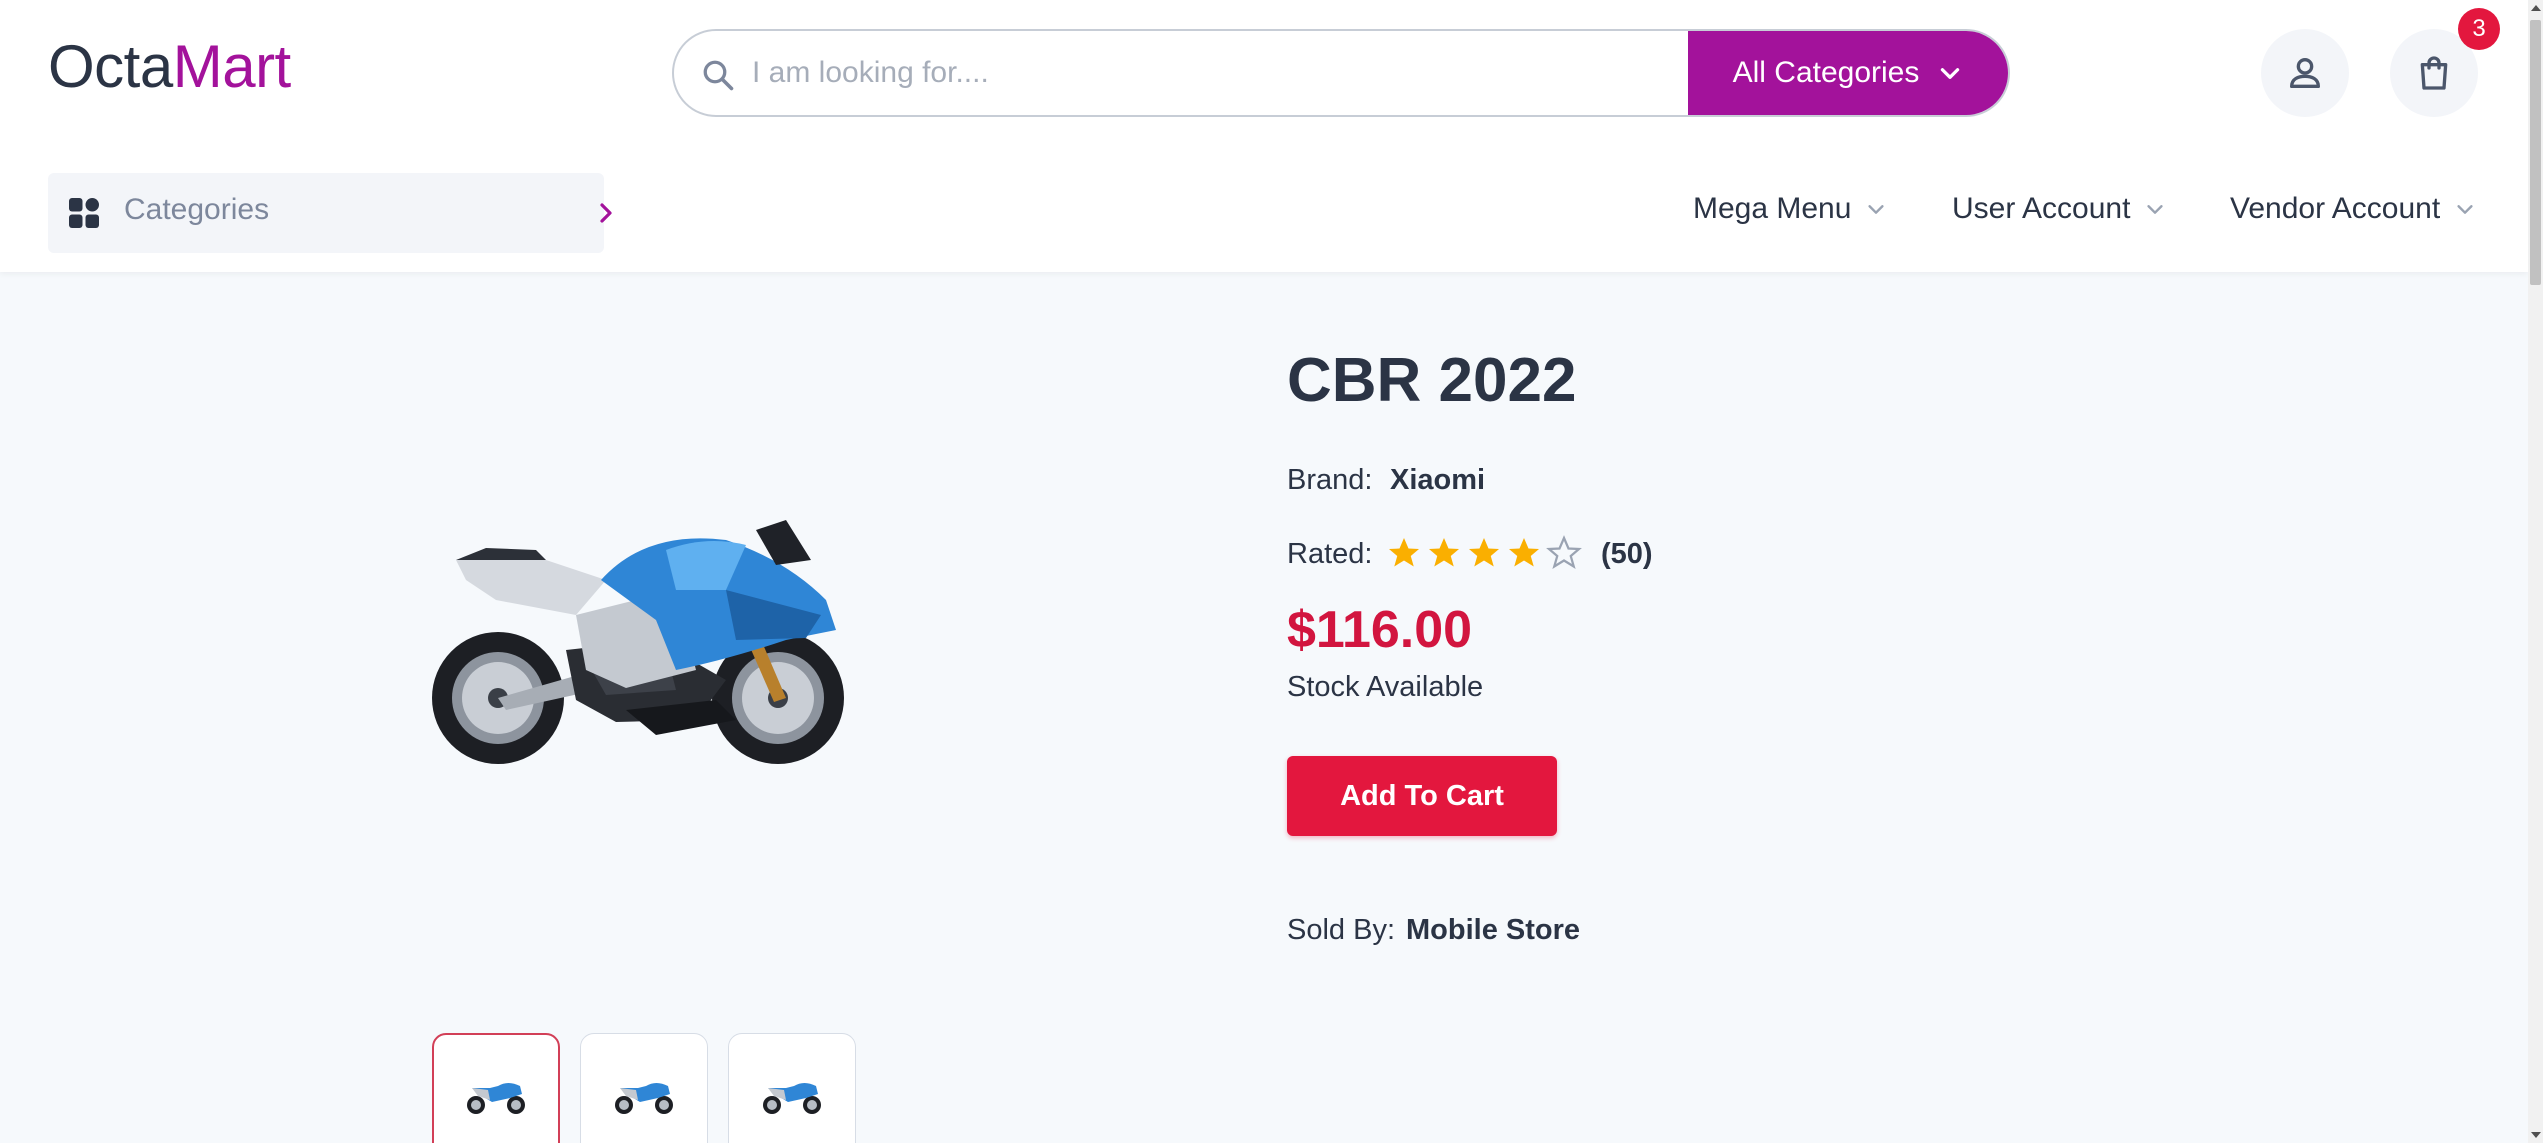 The image size is (2543, 1143). Describe the element at coordinates (2536, 8) in the screenshot. I see `scroll-up-arrow` at that location.